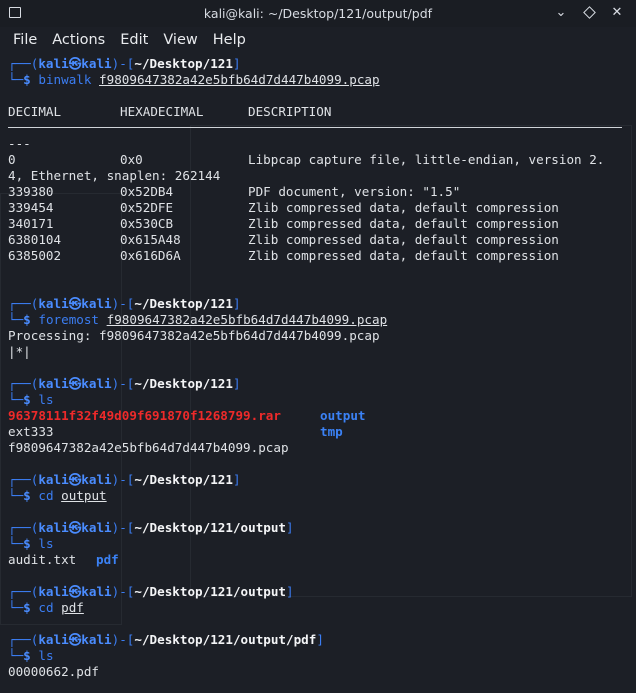 This screenshot has height=693, width=636. What do you see at coordinates (343, 415) in the screenshot?
I see `listing-directory: output` at bounding box center [343, 415].